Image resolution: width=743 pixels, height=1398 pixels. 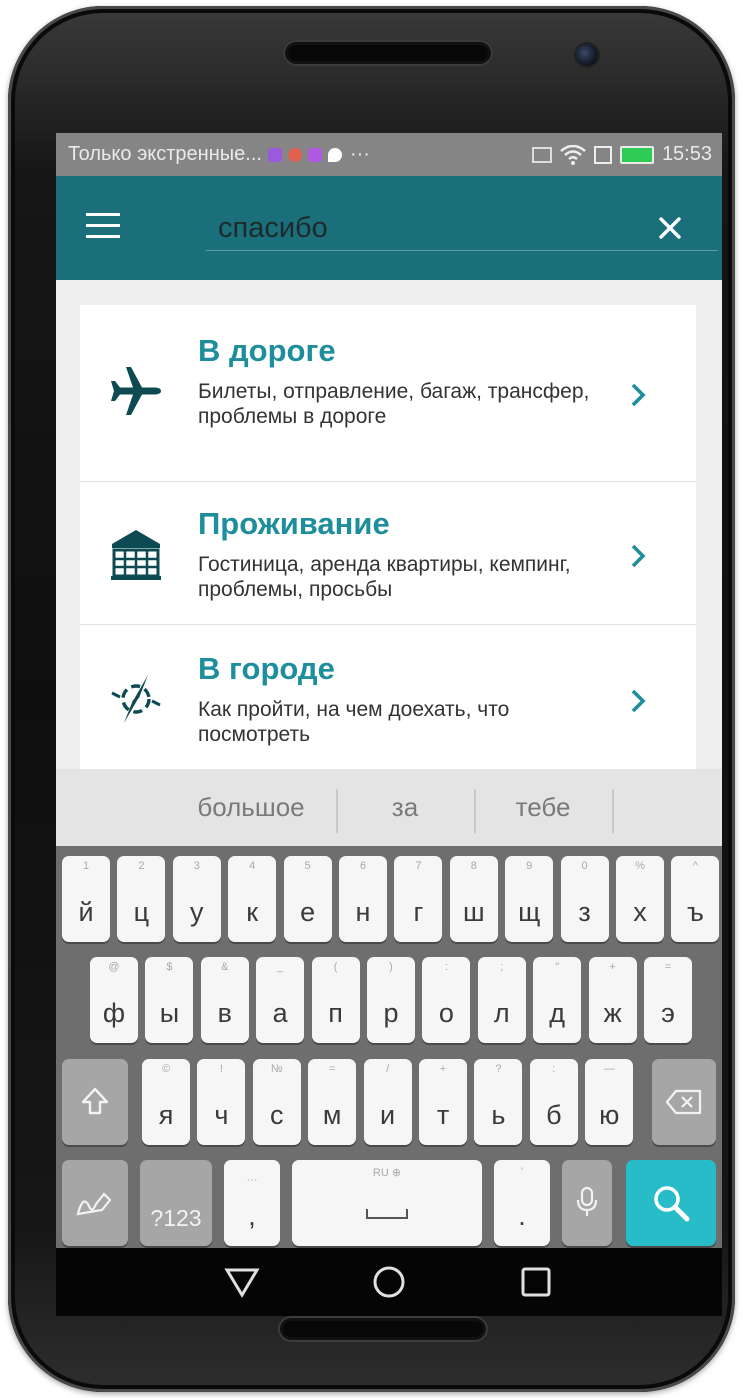 I want to click on chevron-right-icon, so click(x=638, y=701).